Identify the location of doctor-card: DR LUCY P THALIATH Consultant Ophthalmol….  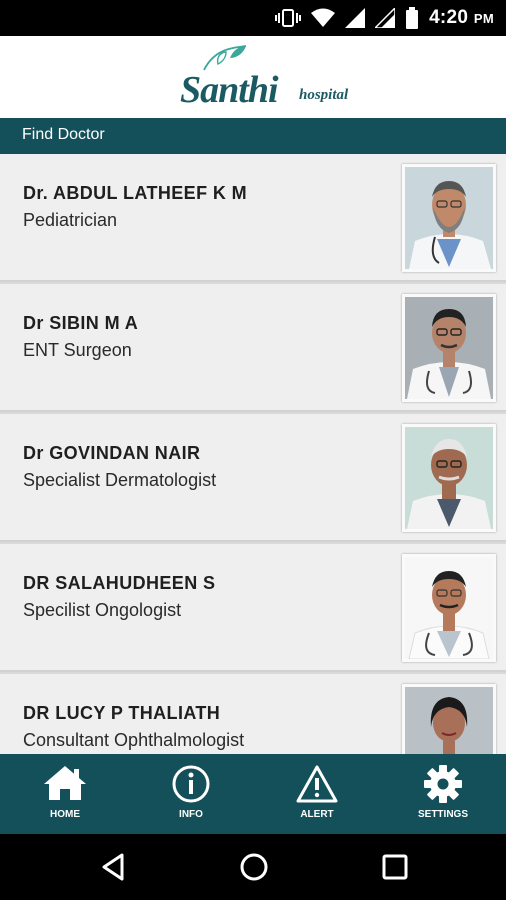
(253, 714).